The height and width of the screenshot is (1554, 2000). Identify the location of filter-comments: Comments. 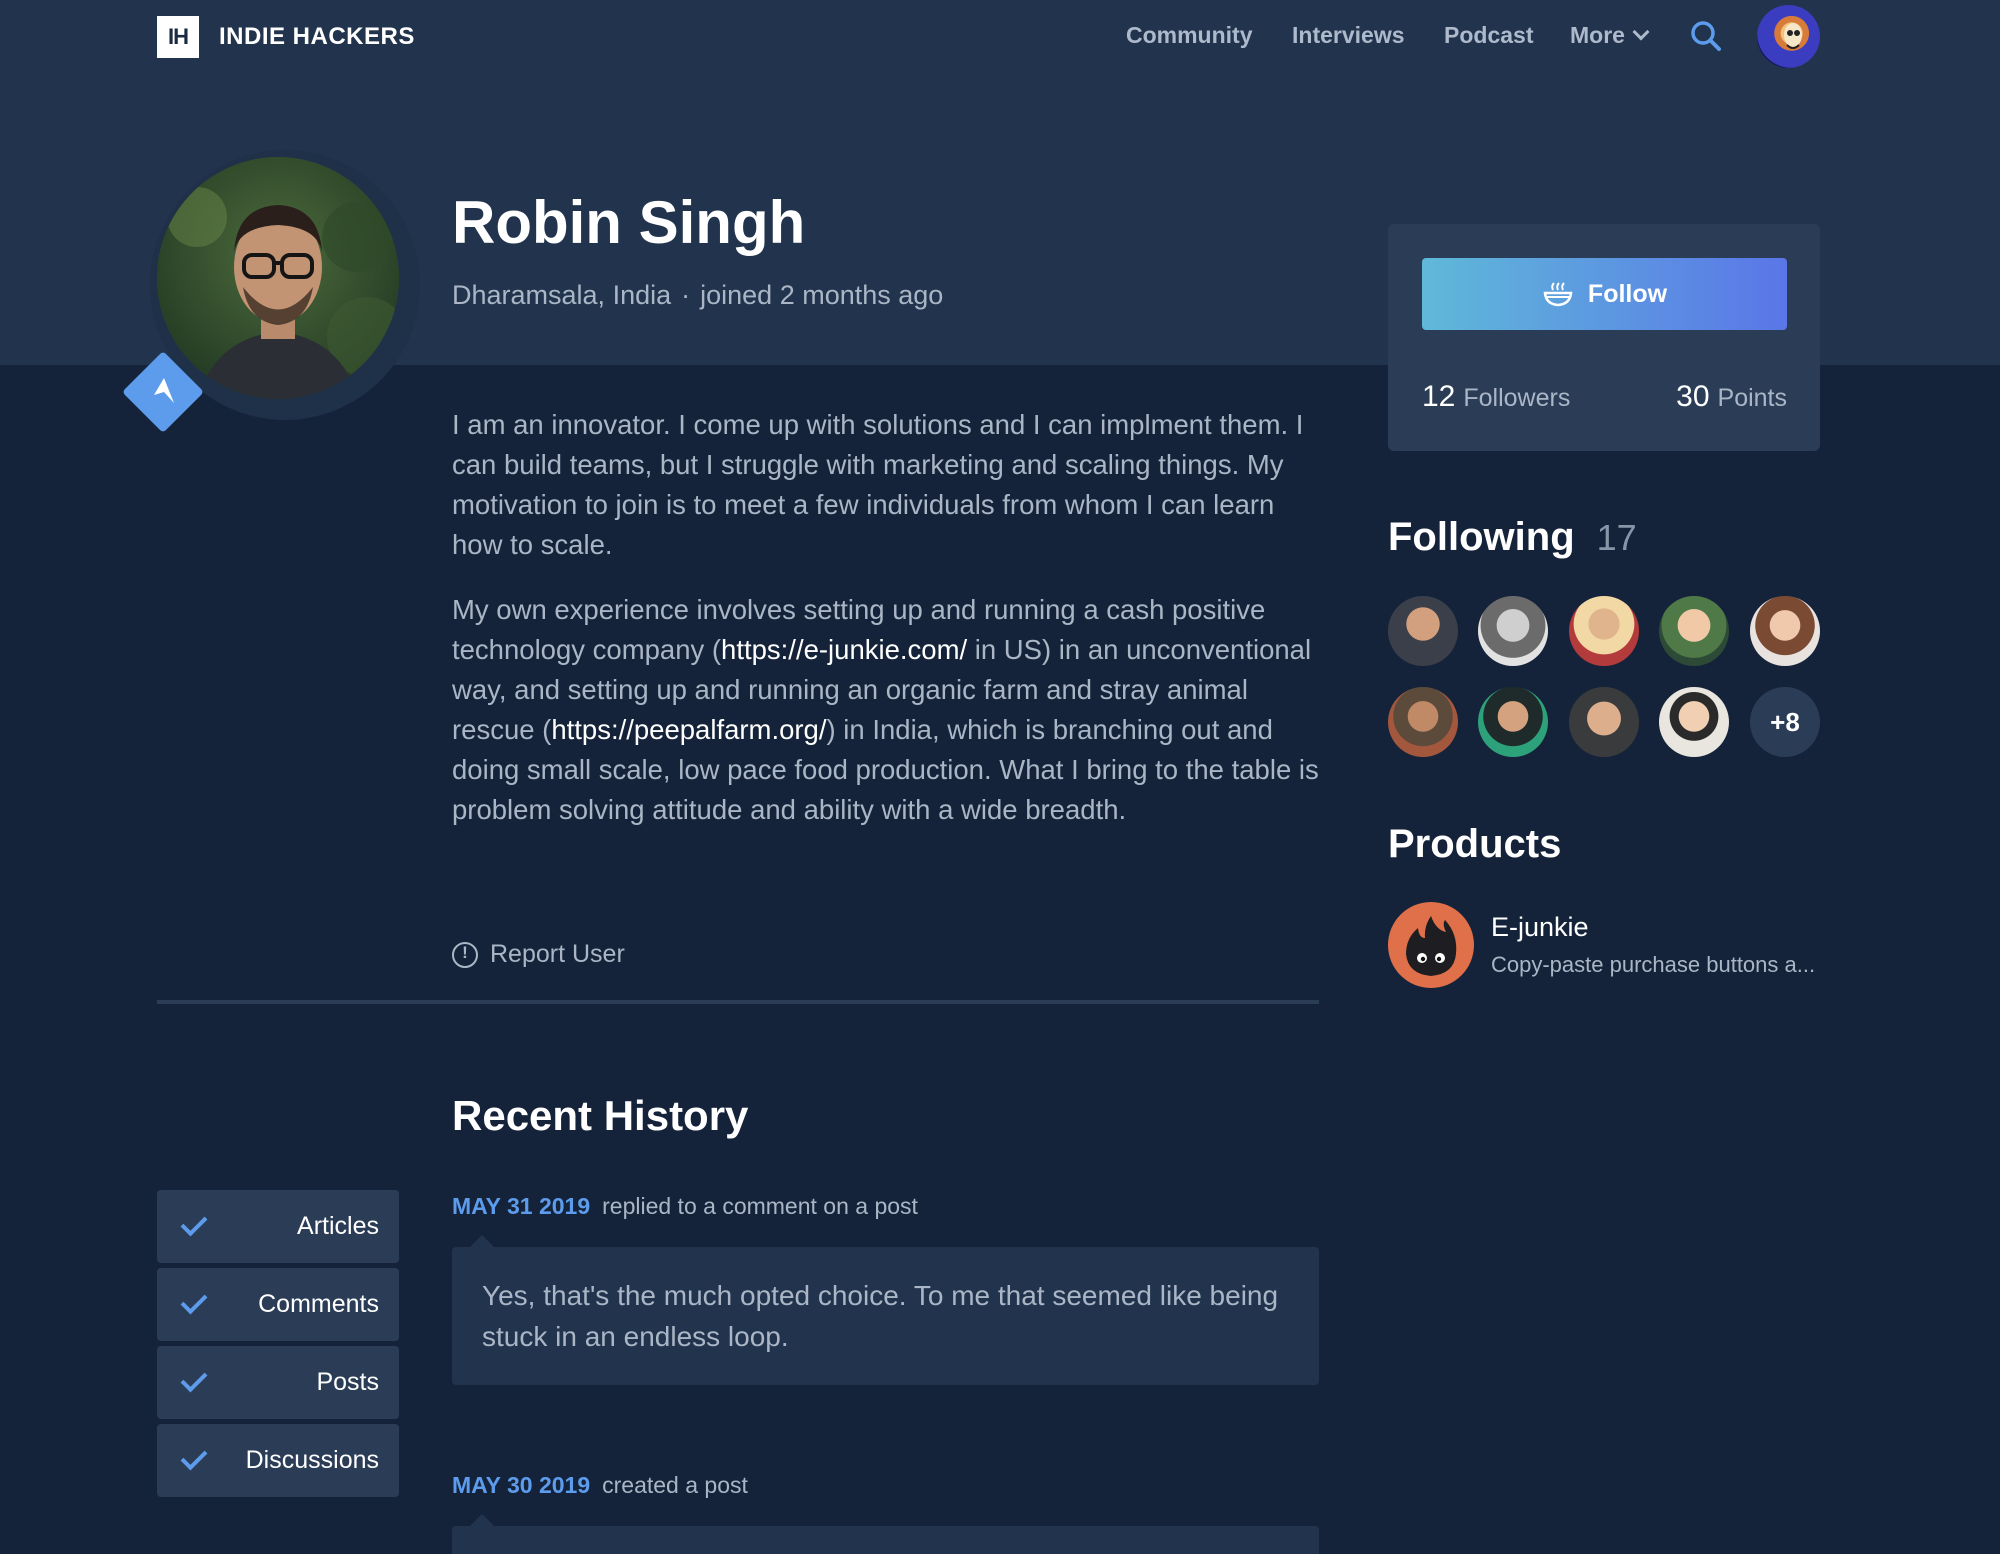
(278, 1304).